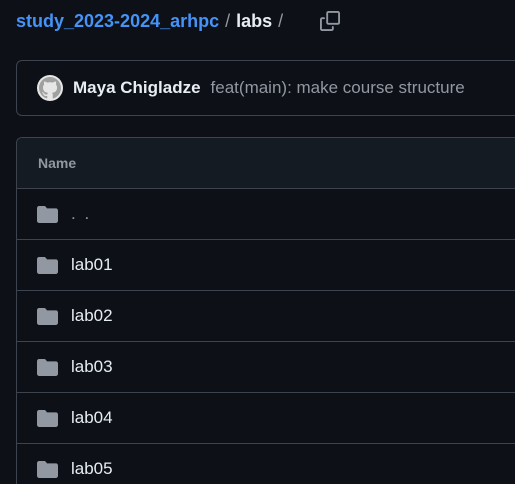  I want to click on row-name: lab01, so click(92, 265).